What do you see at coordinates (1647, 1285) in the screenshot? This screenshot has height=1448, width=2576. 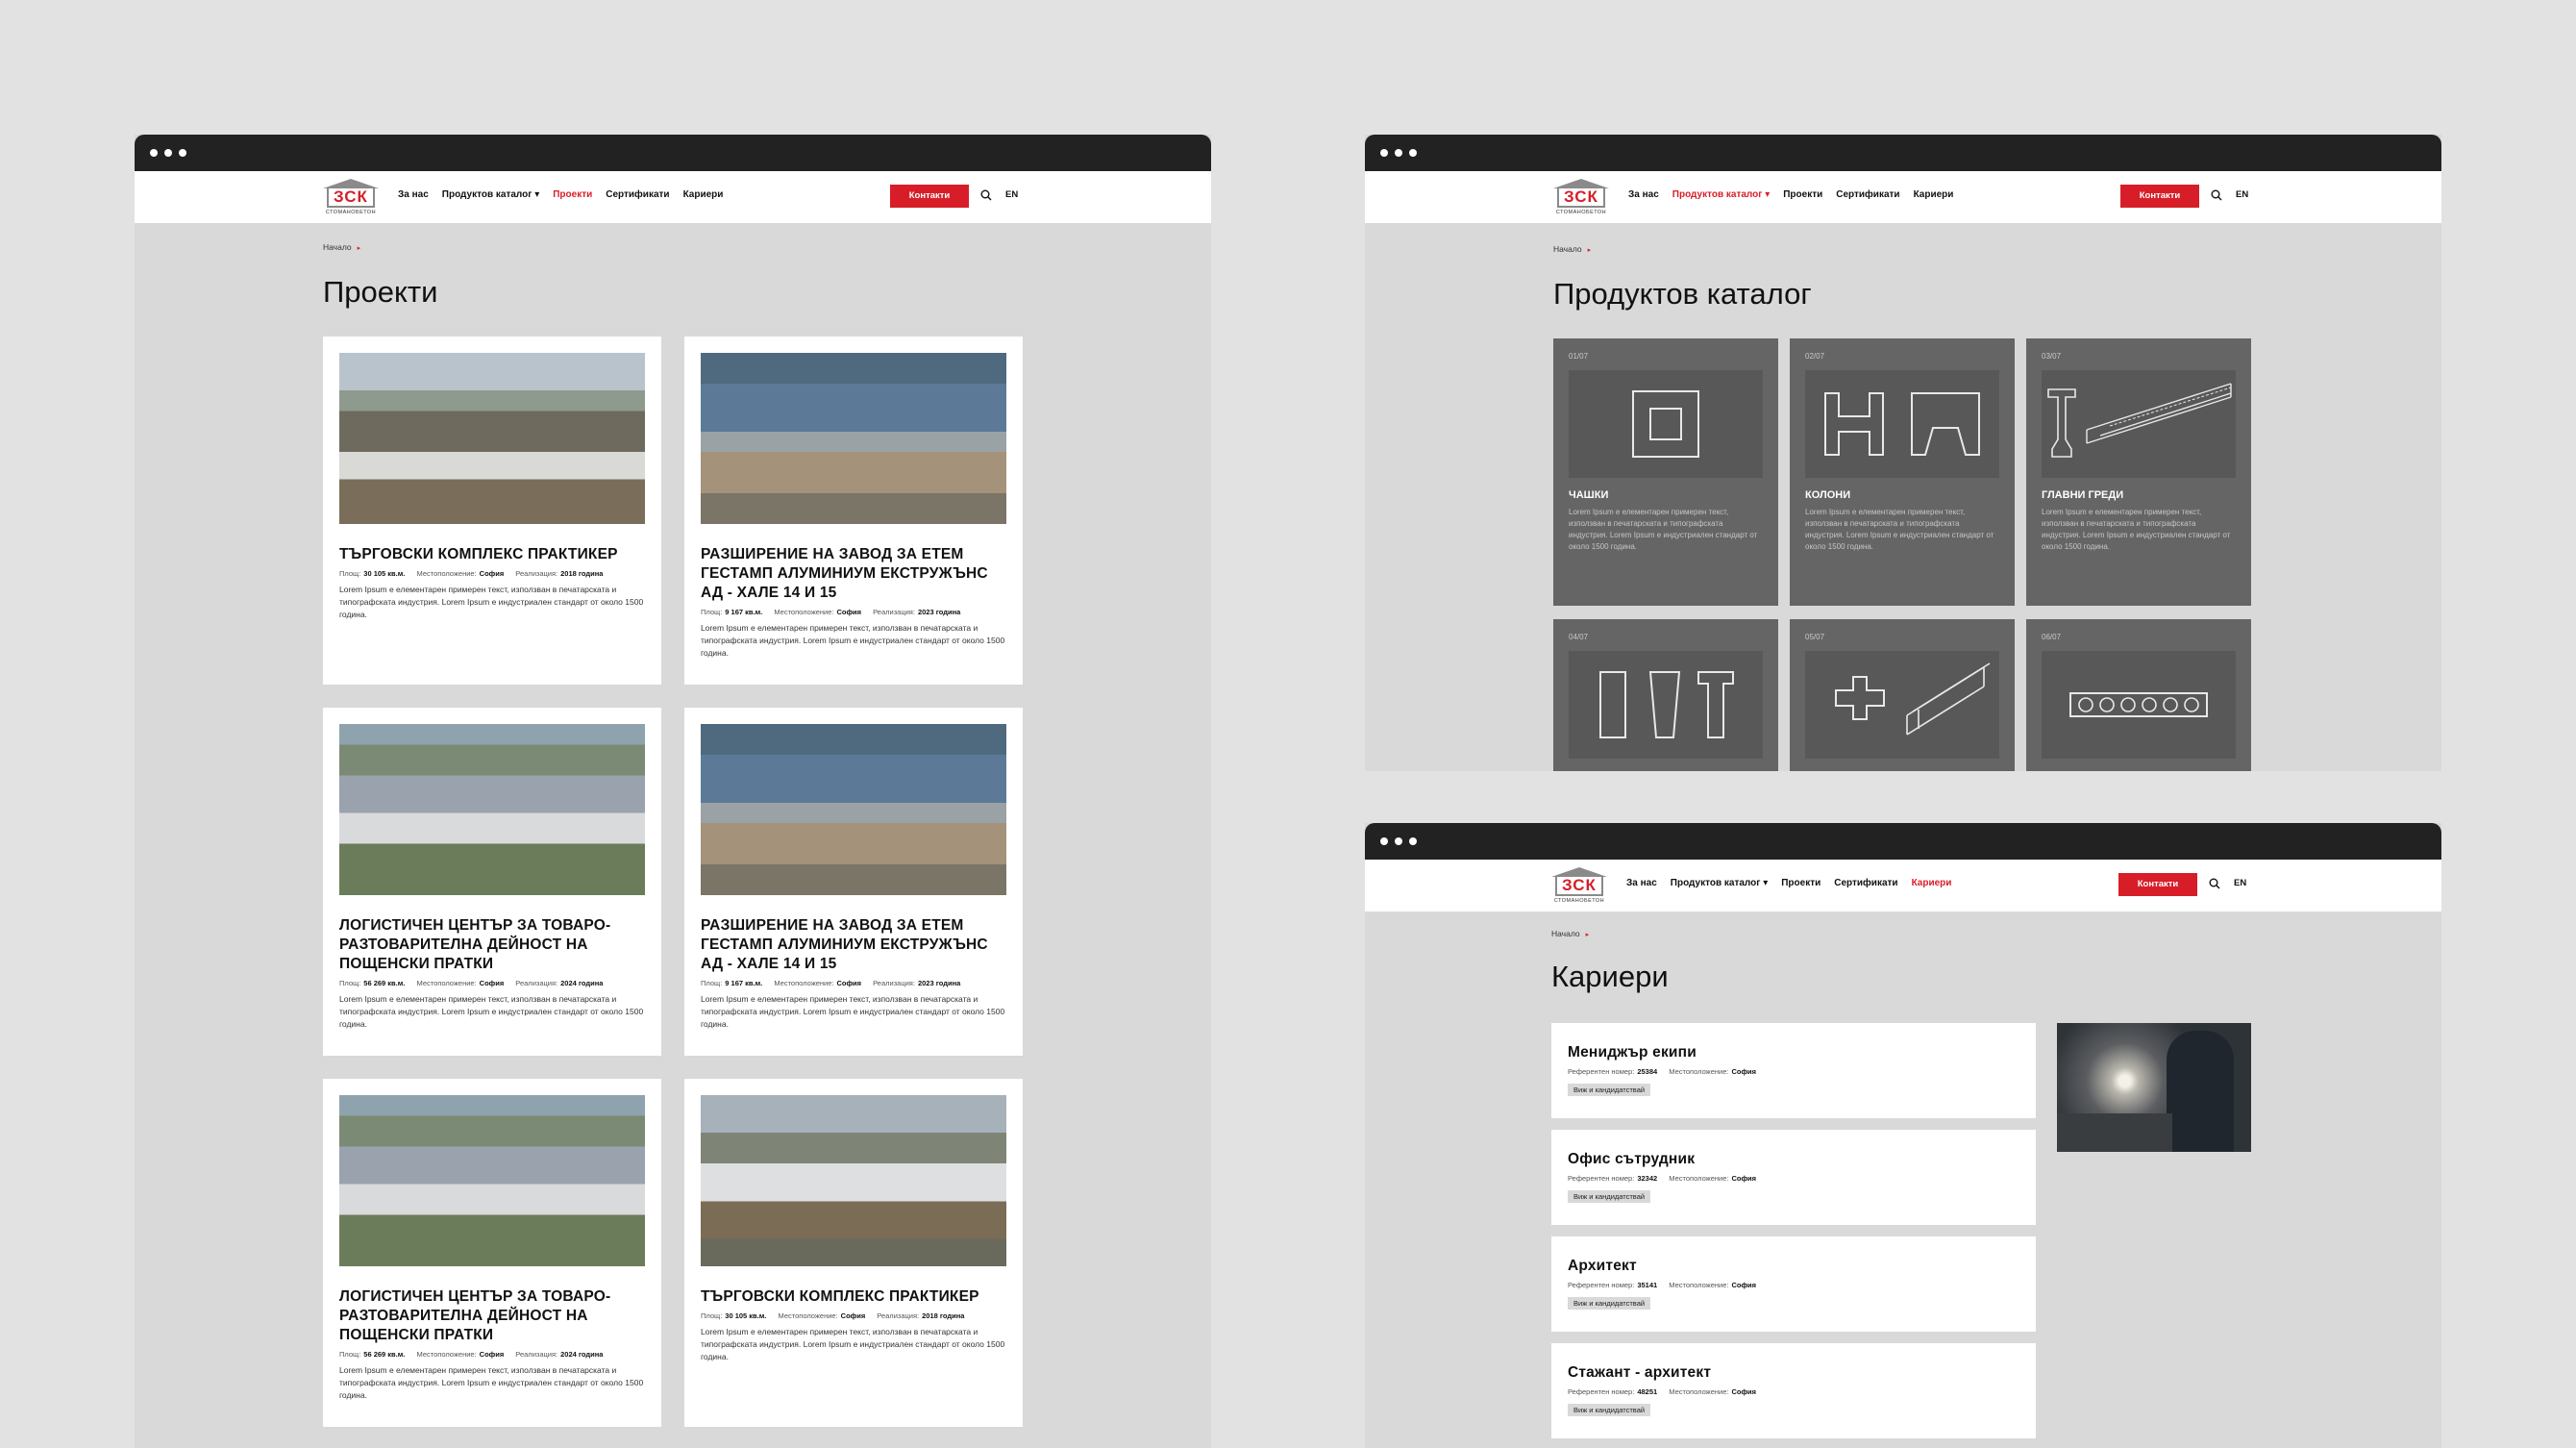 I see `ref-value: 35141` at bounding box center [1647, 1285].